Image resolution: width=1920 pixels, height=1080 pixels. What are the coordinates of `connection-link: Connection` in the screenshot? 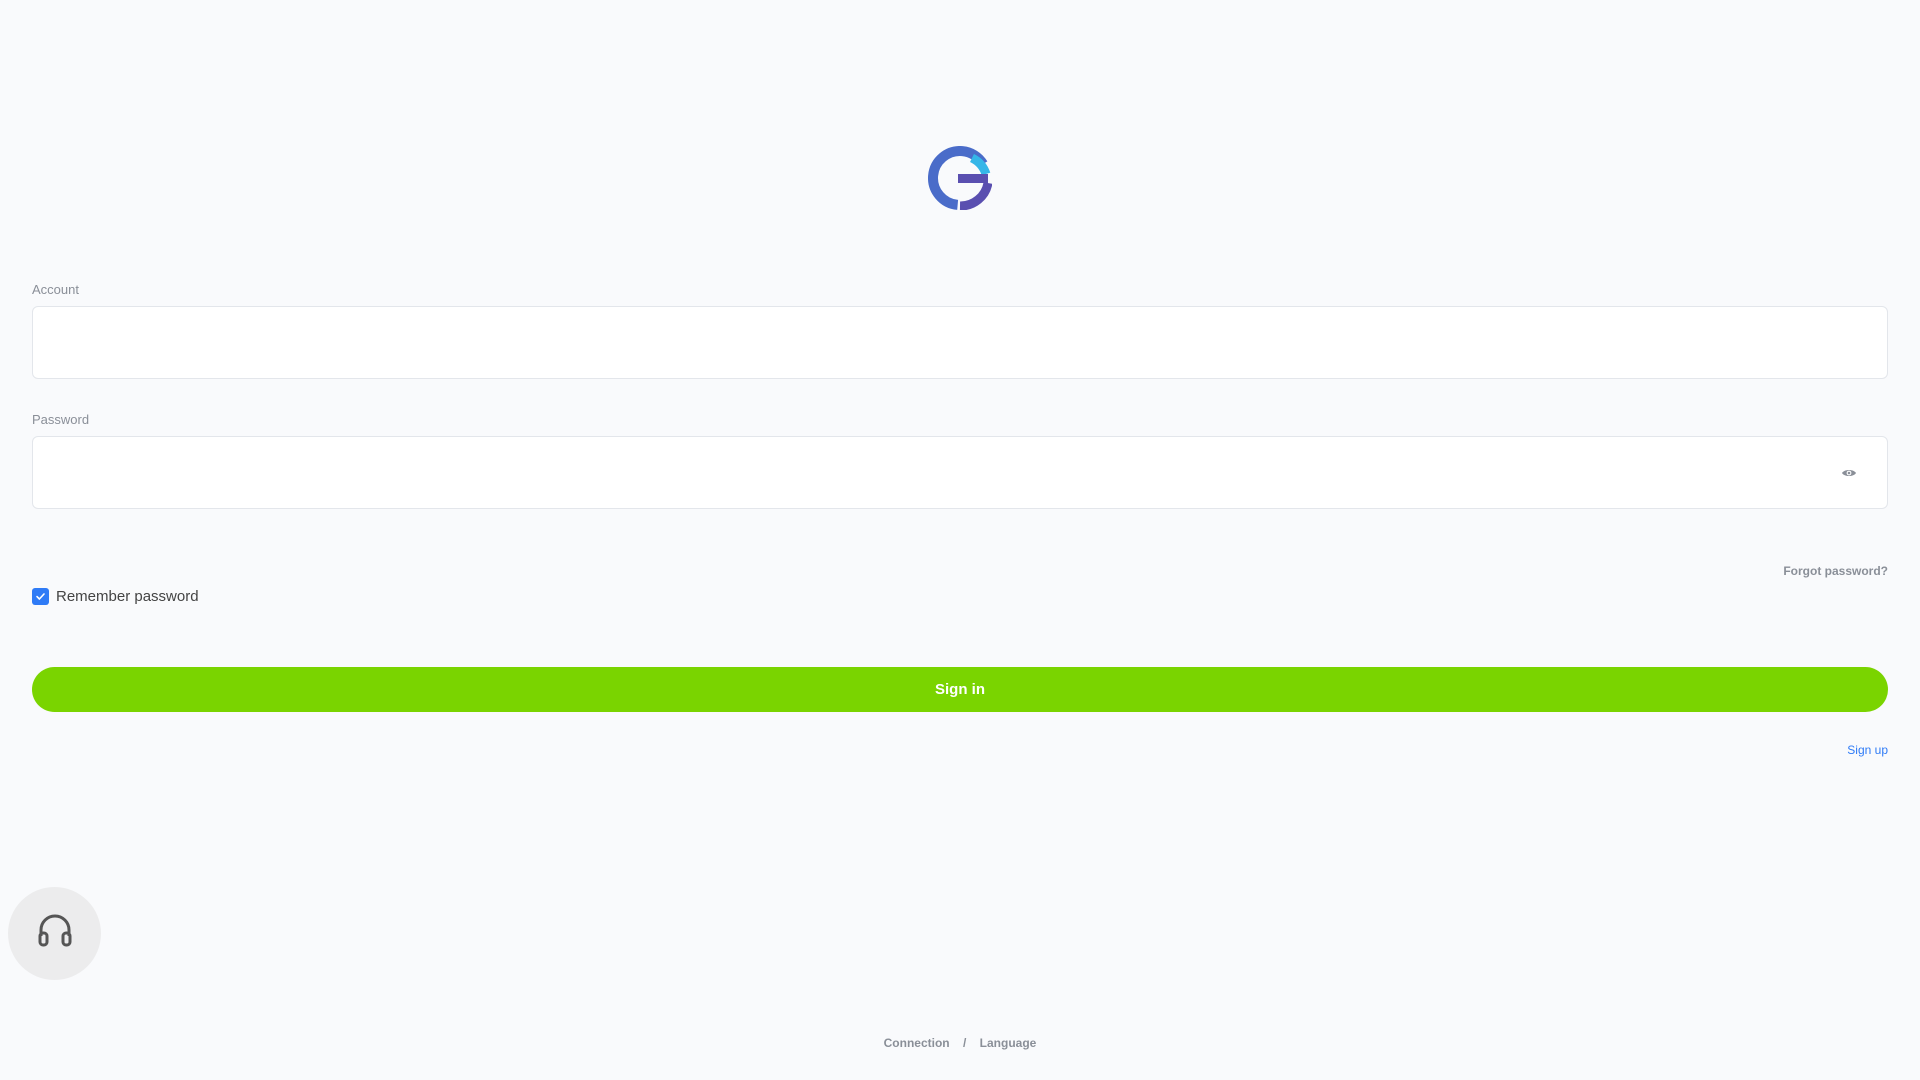 It's located at (917, 1043).